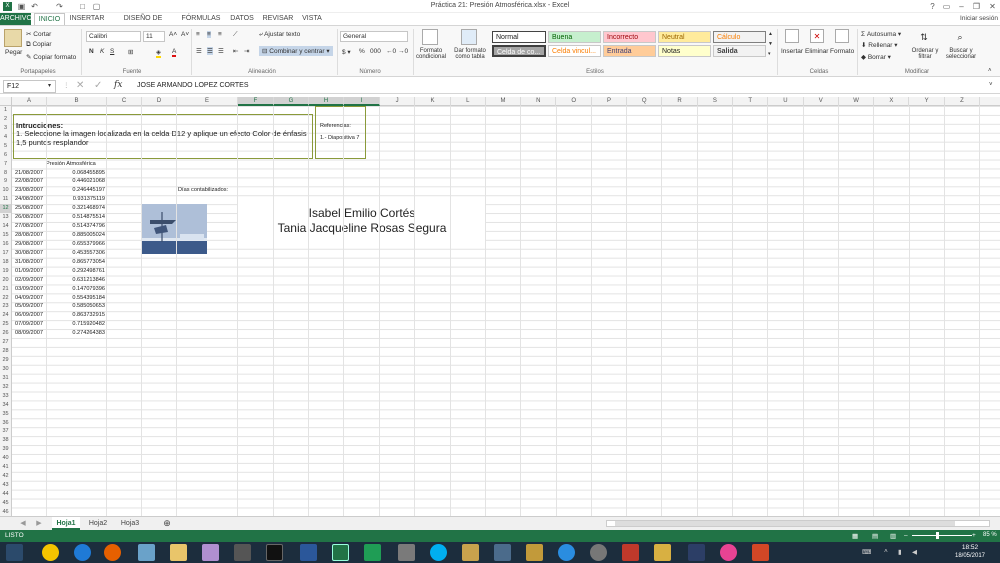 The image size is (1000, 563). What do you see at coordinates (207, 101) in the screenshot?
I see `column-header-e: E` at bounding box center [207, 101].